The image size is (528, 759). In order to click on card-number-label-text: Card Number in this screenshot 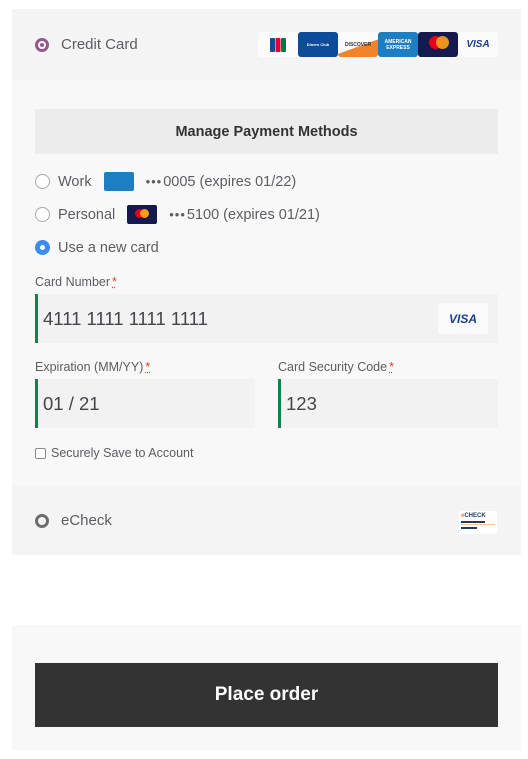, I will do `click(73, 282)`.